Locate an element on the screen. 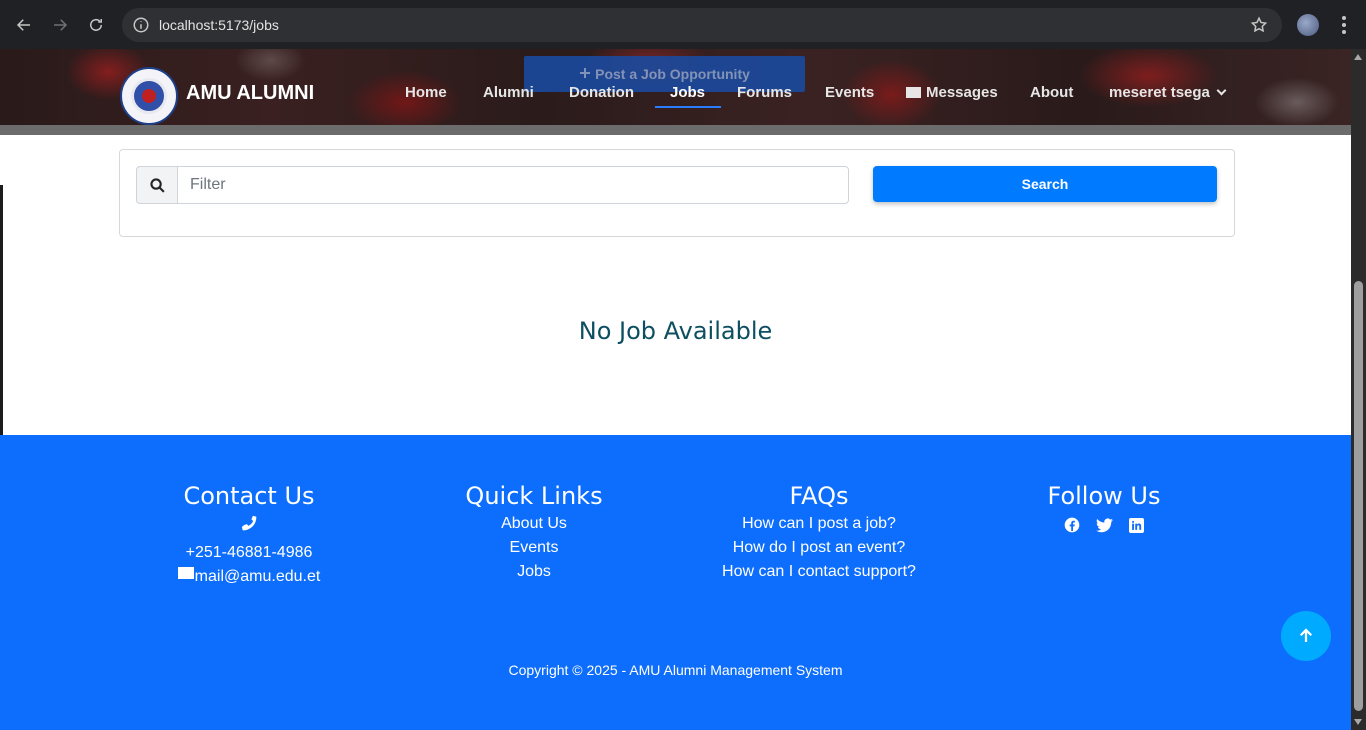  browser-toolbar: localhost:5173/jobs is located at coordinates (683, 24).